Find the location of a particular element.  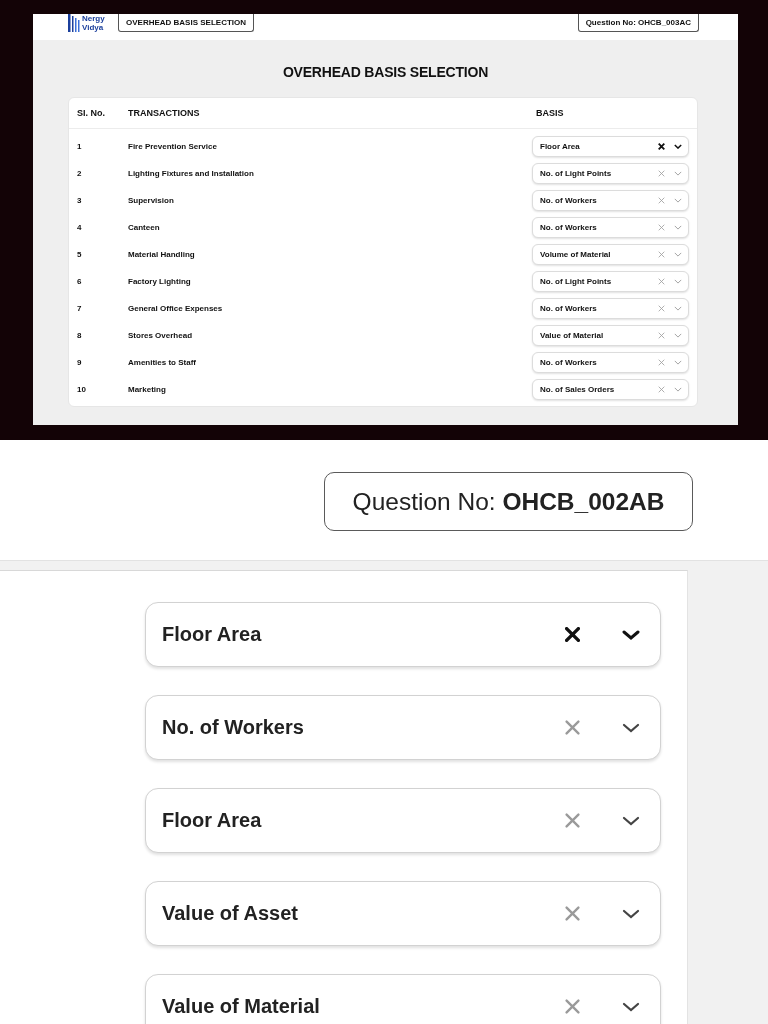

logo-icon is located at coordinates (74, 23).